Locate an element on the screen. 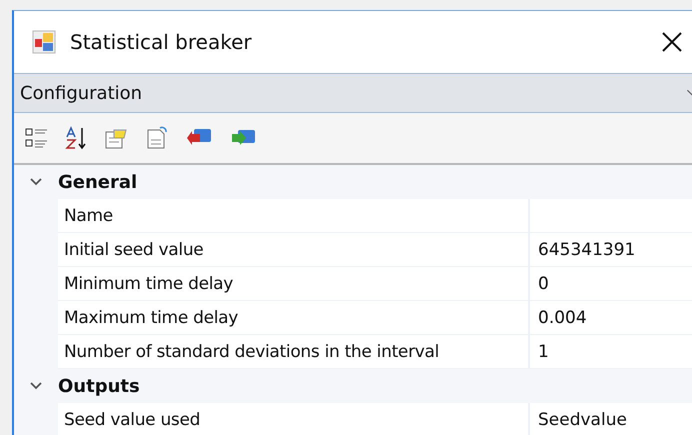  property-value: 0.004 is located at coordinates (611, 318).